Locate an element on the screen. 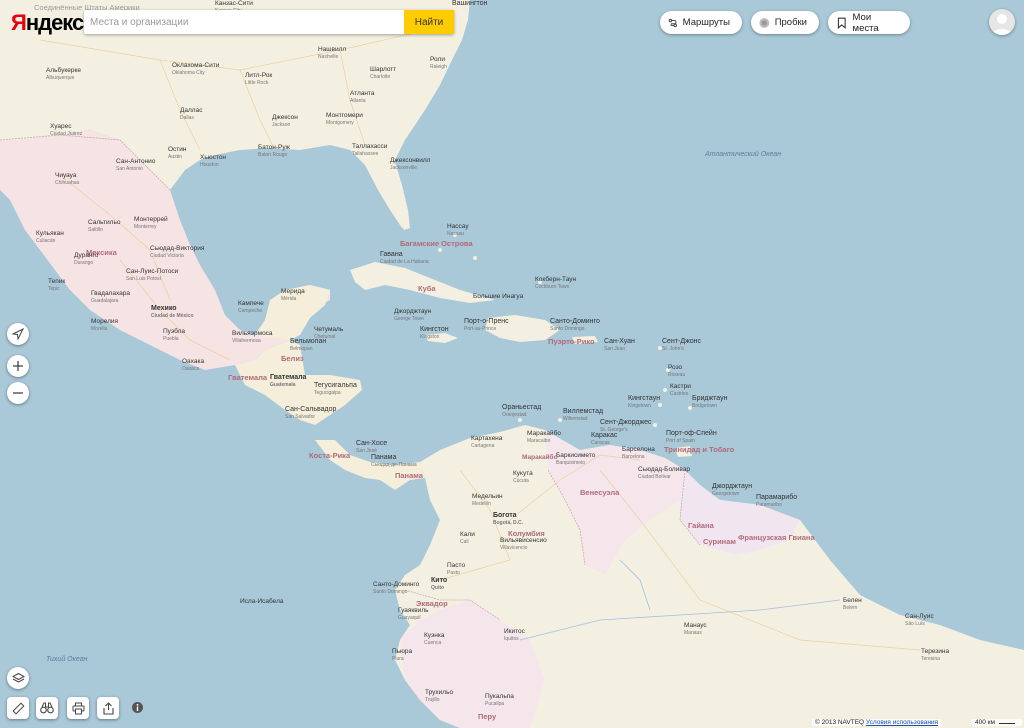 The width and height of the screenshot is (1024, 728). city-label-pasto: Пасто Pasto is located at coordinates (456, 569).